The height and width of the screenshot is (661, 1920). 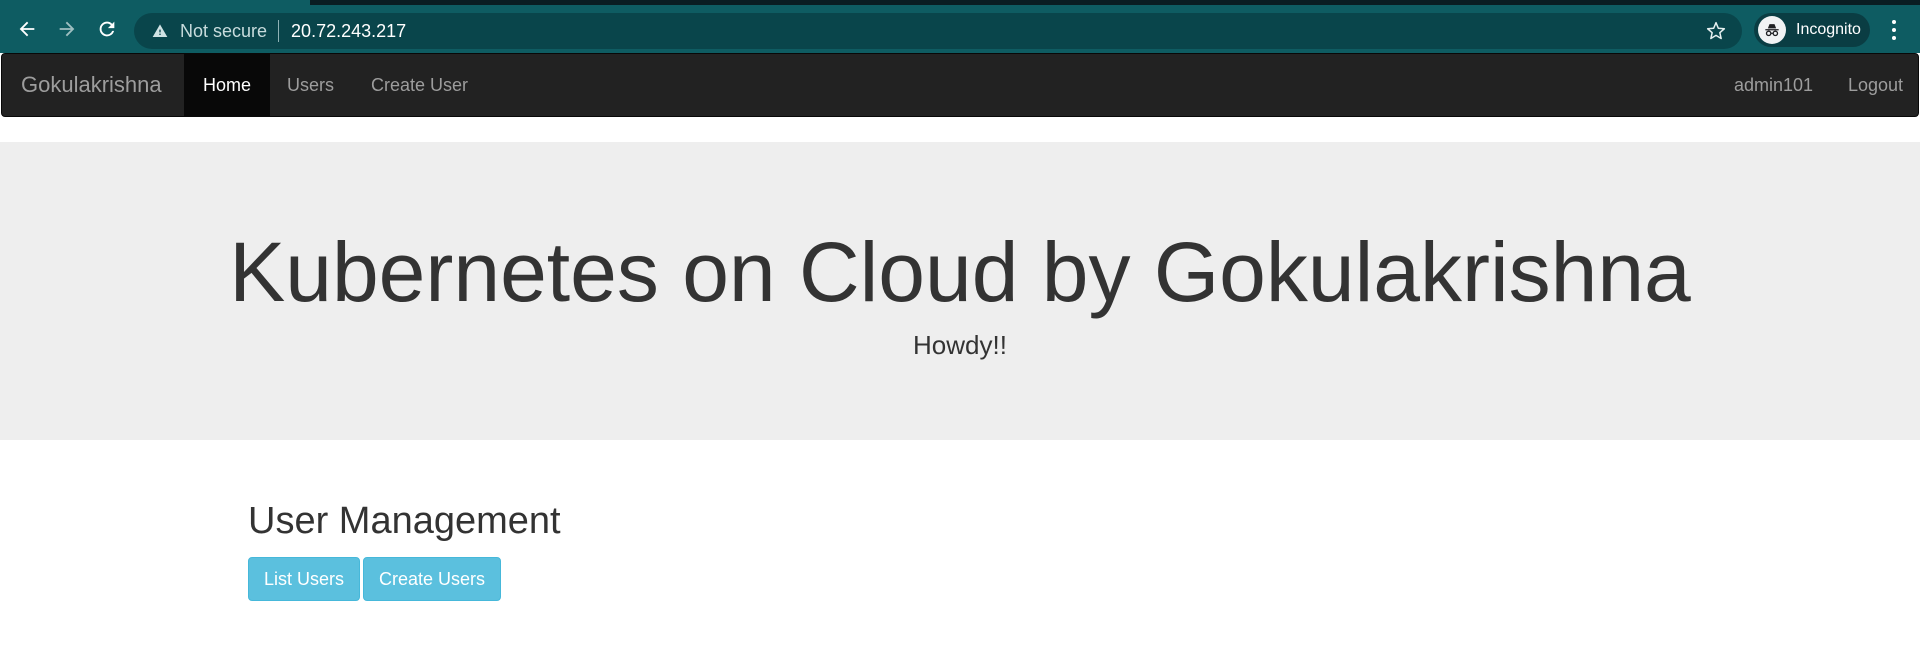 What do you see at coordinates (91, 85) in the screenshot?
I see `navbar-brand: Gokulakrishna` at bounding box center [91, 85].